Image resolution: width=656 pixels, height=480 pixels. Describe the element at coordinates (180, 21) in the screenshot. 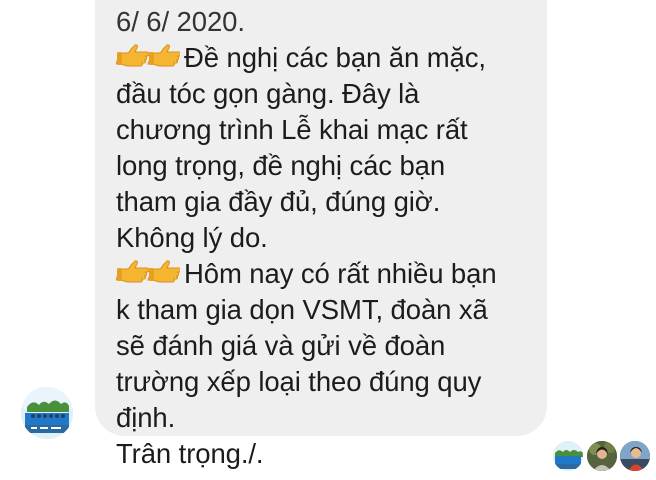

I see `message-line: 6/ 6/ 2020.` at that location.